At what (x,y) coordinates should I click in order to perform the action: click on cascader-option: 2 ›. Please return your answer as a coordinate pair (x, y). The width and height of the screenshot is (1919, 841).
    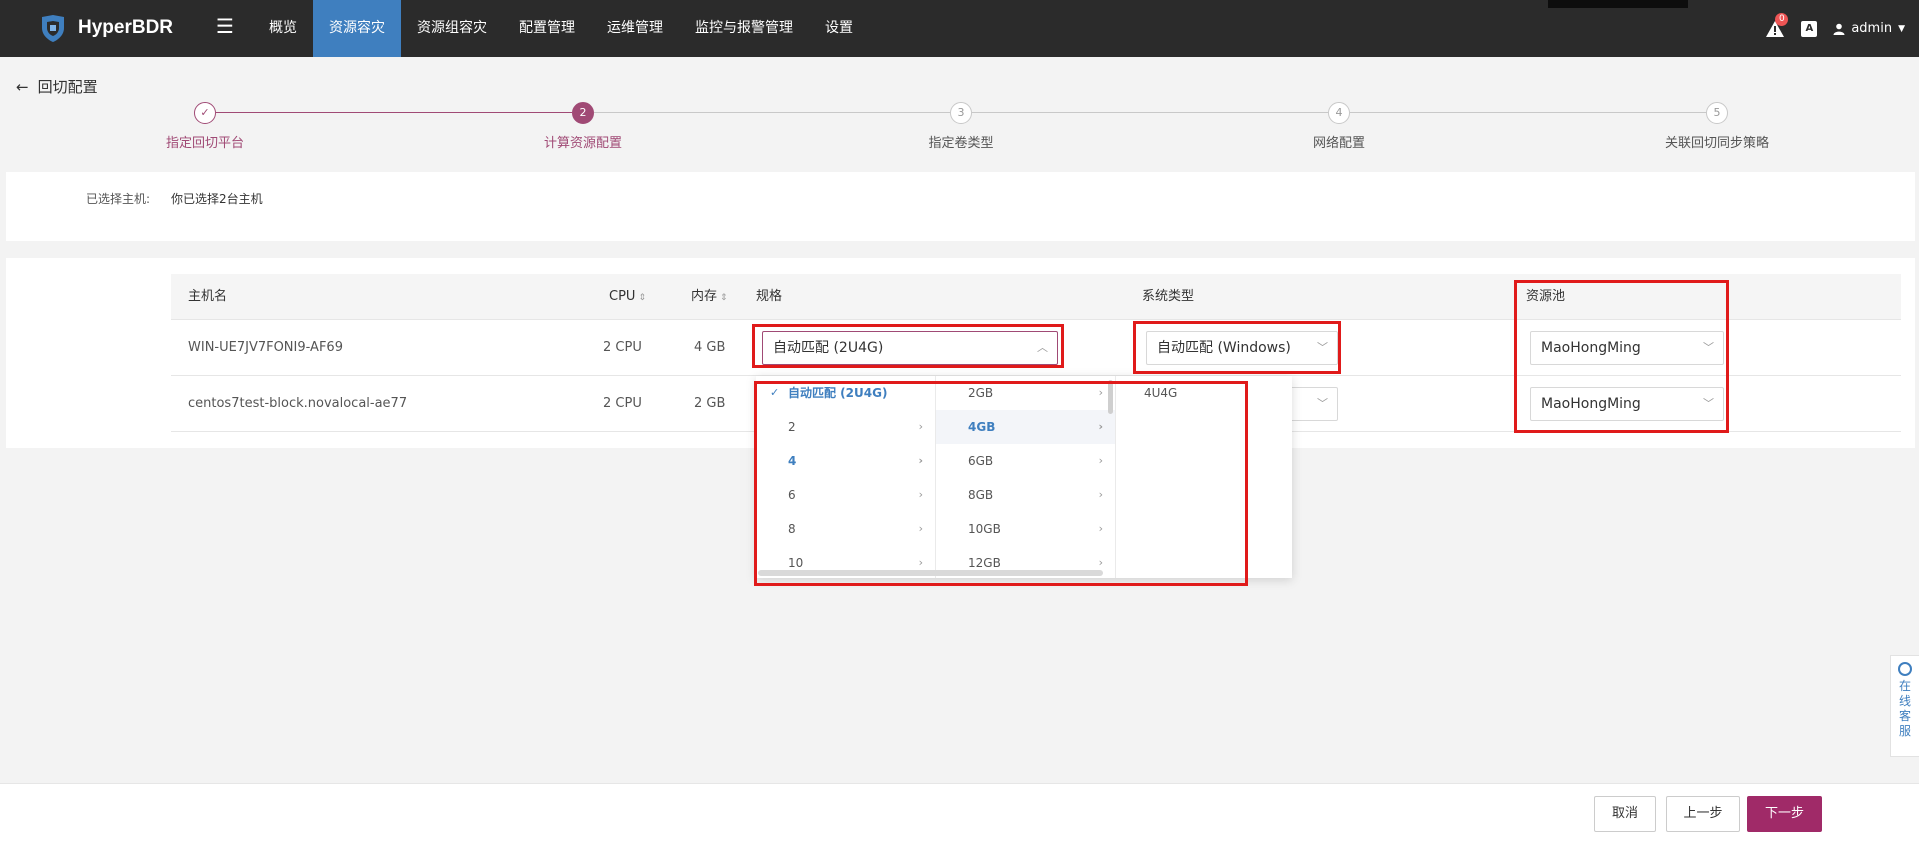
    Looking at the image, I should click on (845, 427).